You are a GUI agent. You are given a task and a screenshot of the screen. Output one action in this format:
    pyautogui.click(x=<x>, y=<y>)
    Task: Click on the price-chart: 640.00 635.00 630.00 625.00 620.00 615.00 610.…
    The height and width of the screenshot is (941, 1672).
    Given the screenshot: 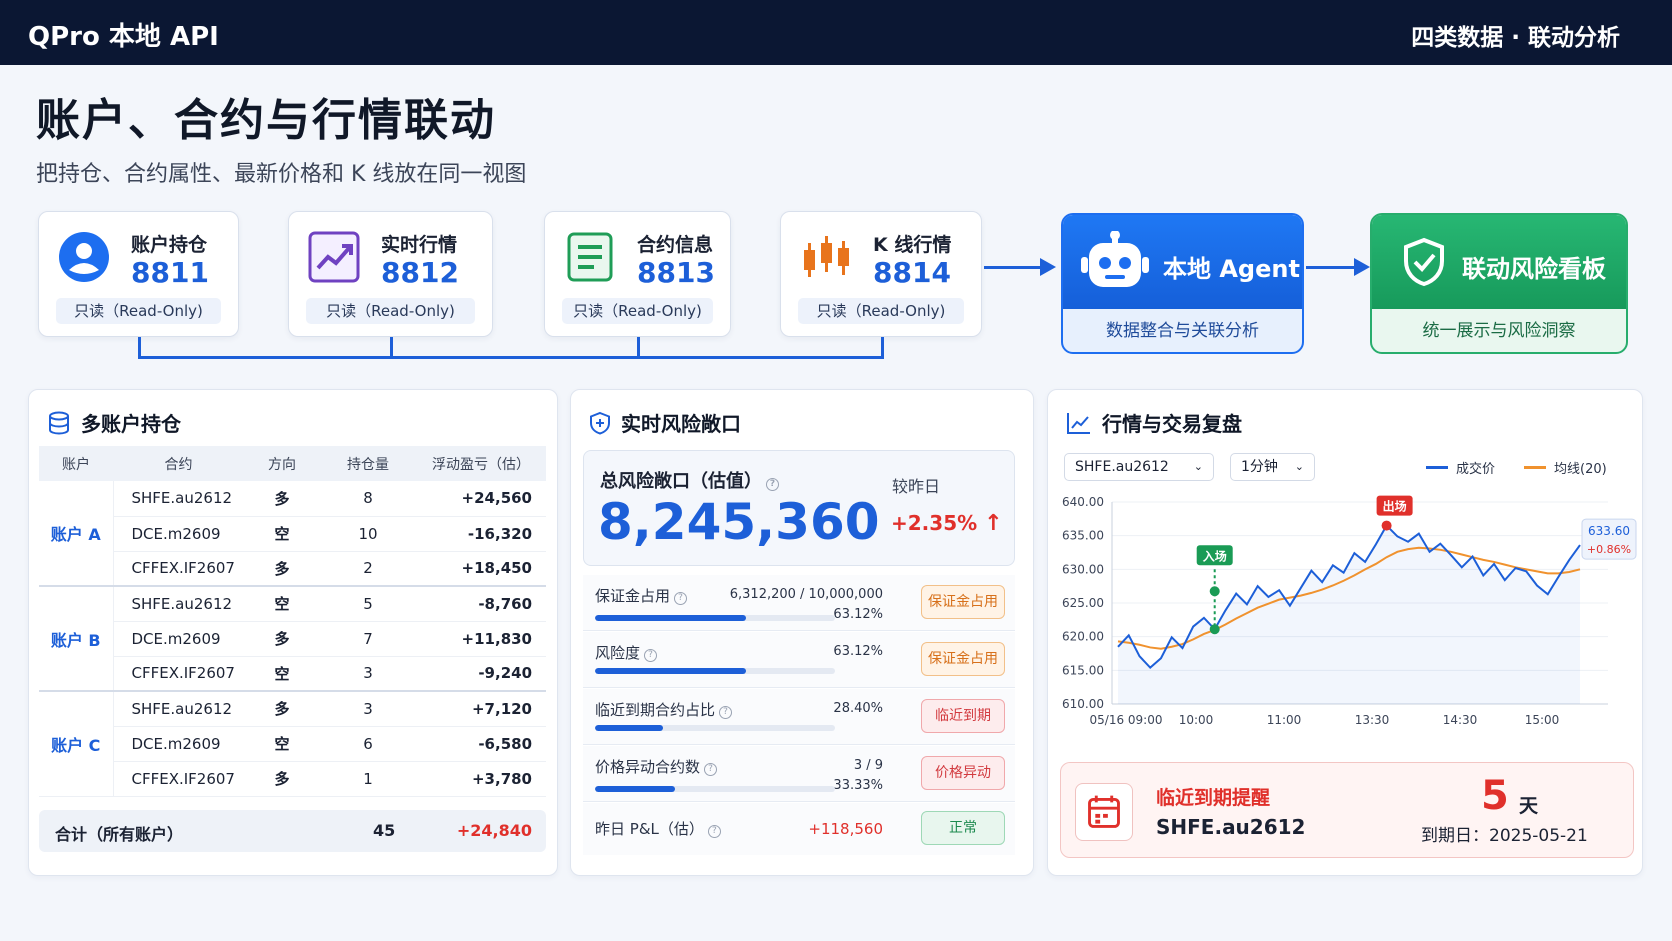 What is the action you would take?
    pyautogui.click(x=1346, y=620)
    